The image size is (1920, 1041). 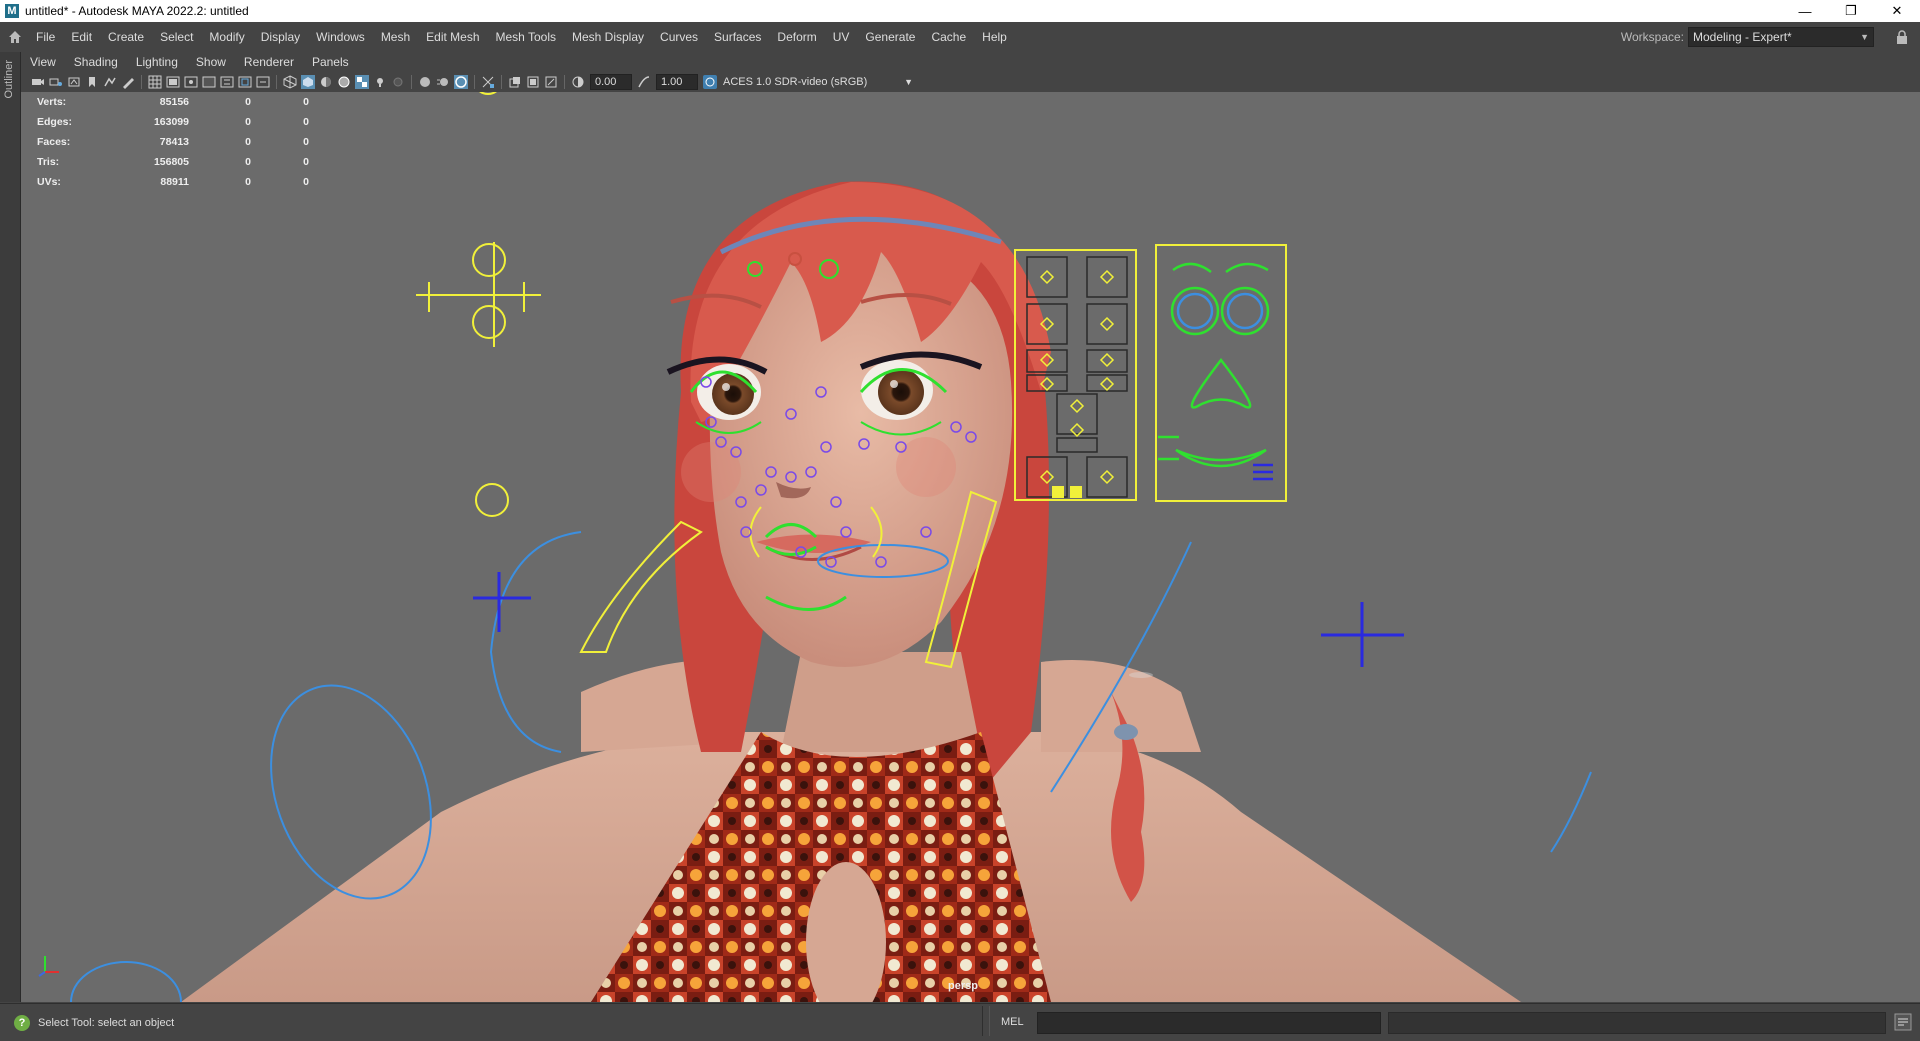 I want to click on menu-deform: Deform, so click(x=796, y=37).